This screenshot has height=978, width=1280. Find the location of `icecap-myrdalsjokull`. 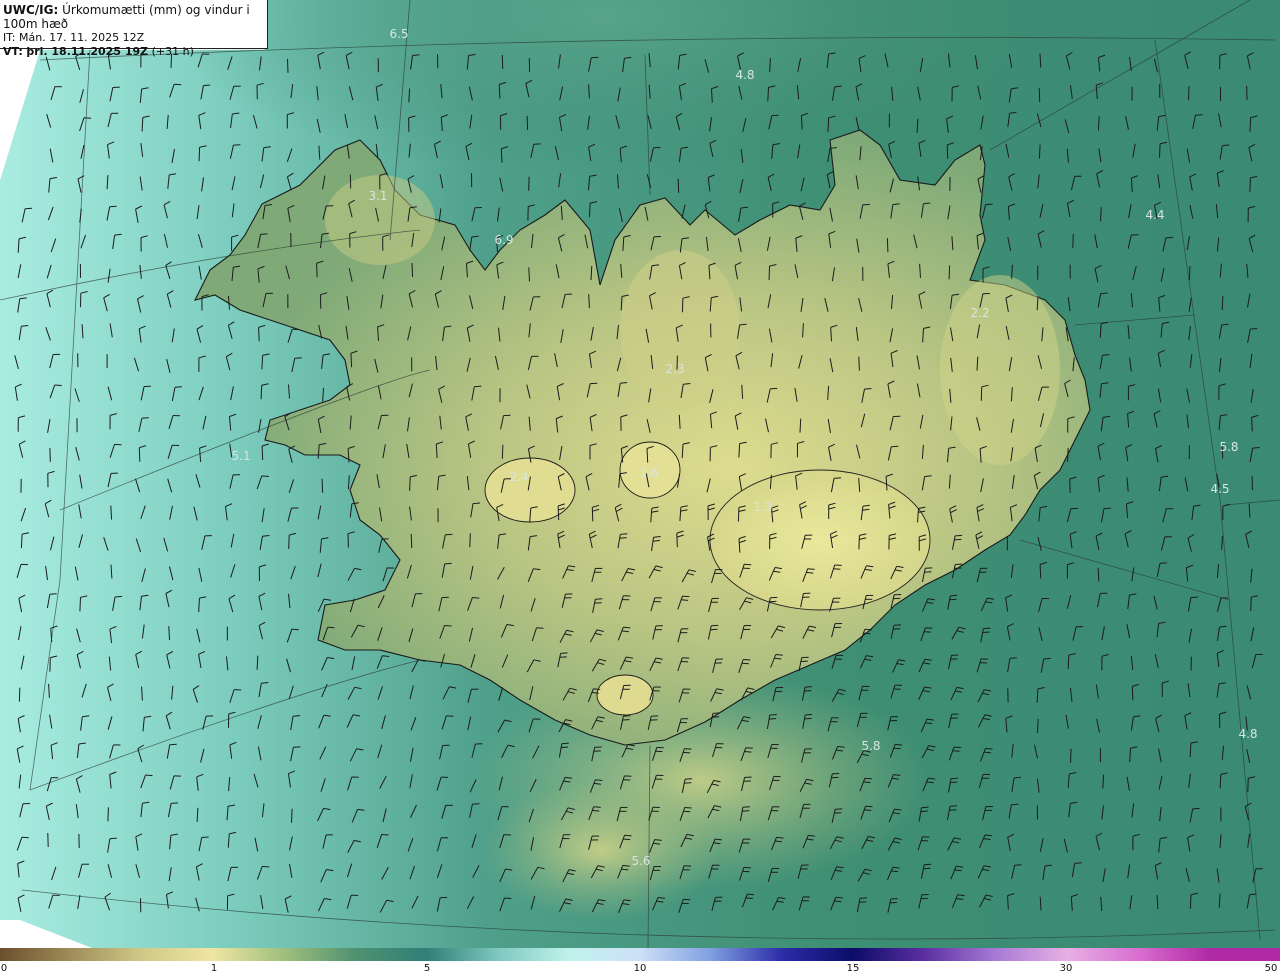

icecap-myrdalsjokull is located at coordinates (625, 695).